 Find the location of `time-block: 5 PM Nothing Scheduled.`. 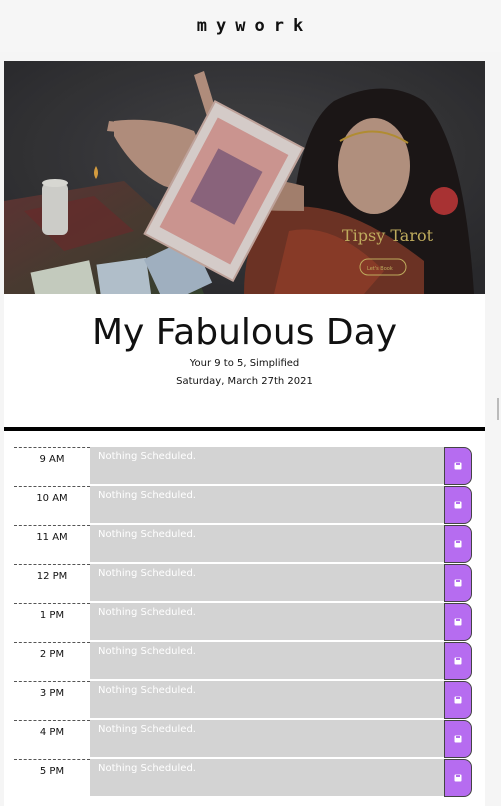

time-block: 5 PM Nothing Scheduled. is located at coordinates (243, 778).